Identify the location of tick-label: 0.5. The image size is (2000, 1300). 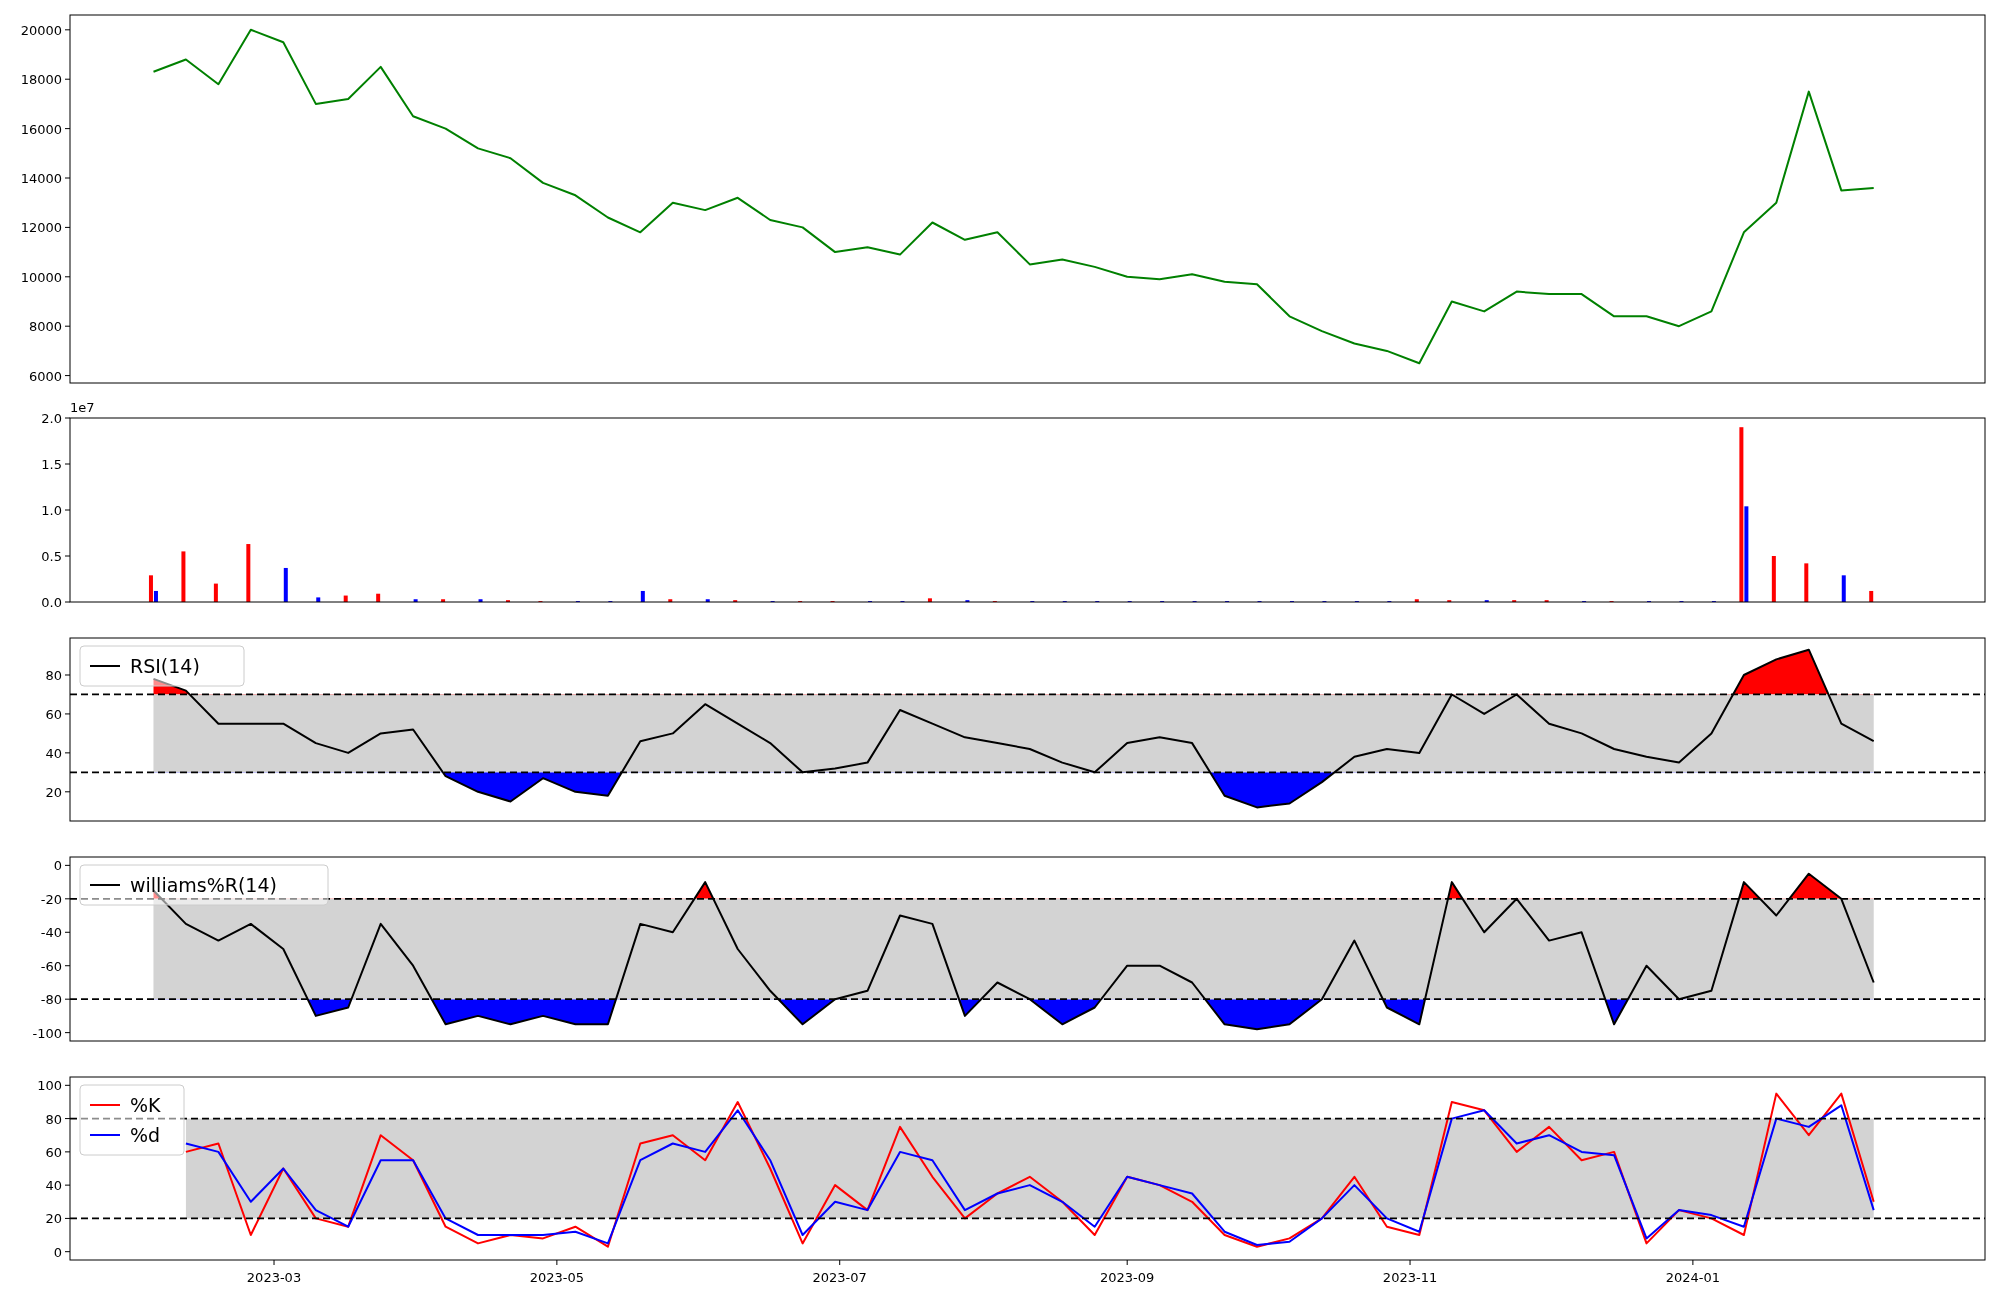
(51, 556).